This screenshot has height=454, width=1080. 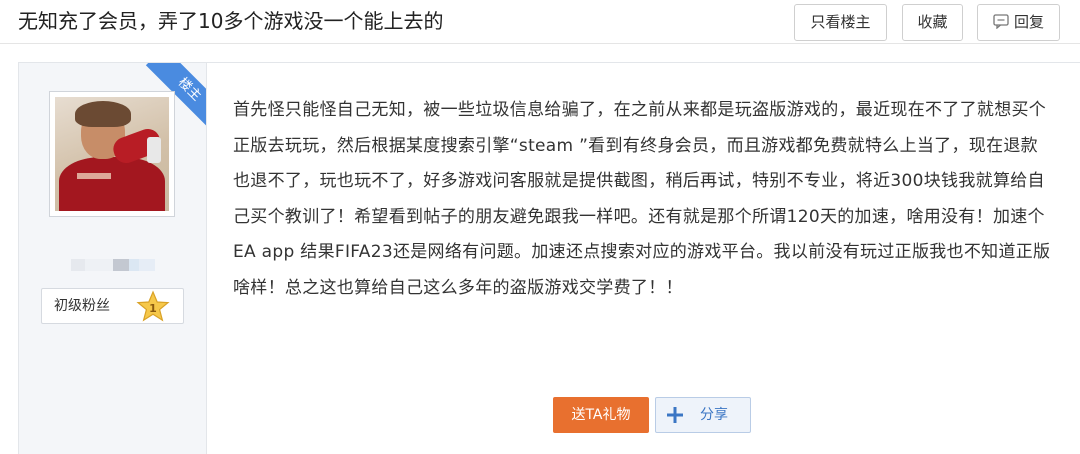 What do you see at coordinates (675, 415) in the screenshot?
I see `plus-icon` at bounding box center [675, 415].